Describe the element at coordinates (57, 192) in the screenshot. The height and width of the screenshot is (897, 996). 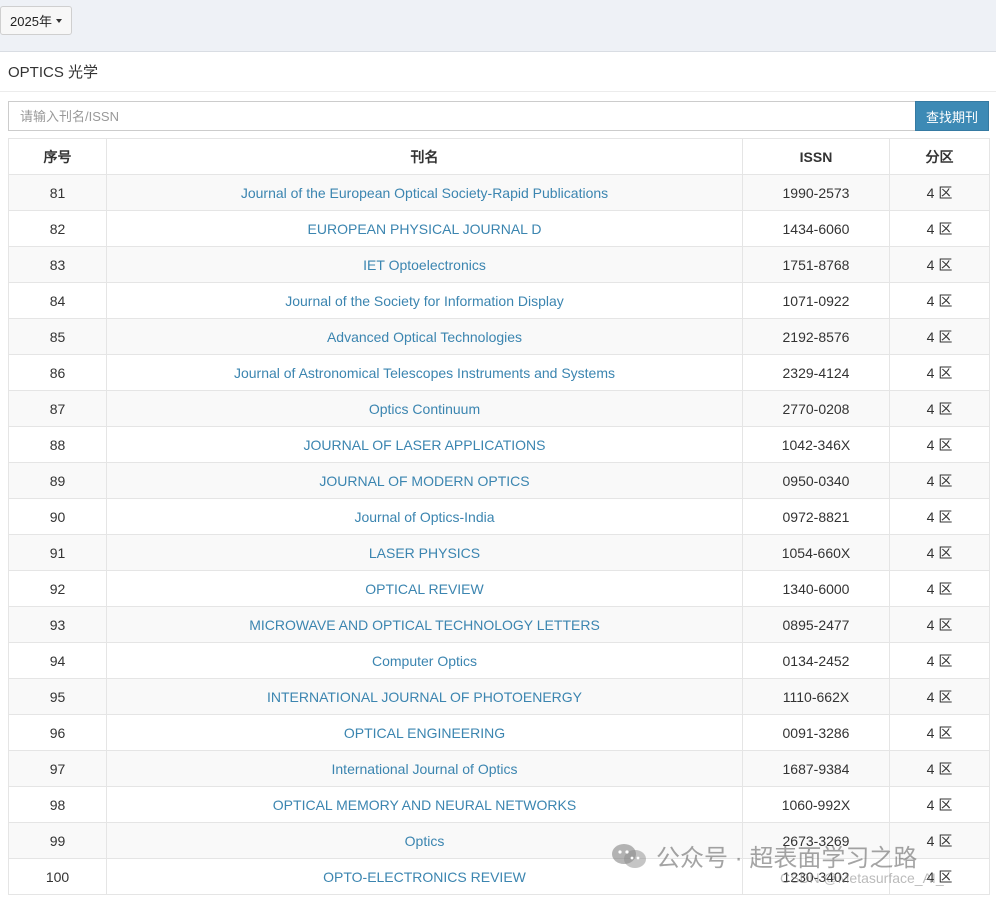
I see `row-index: 81` at that location.